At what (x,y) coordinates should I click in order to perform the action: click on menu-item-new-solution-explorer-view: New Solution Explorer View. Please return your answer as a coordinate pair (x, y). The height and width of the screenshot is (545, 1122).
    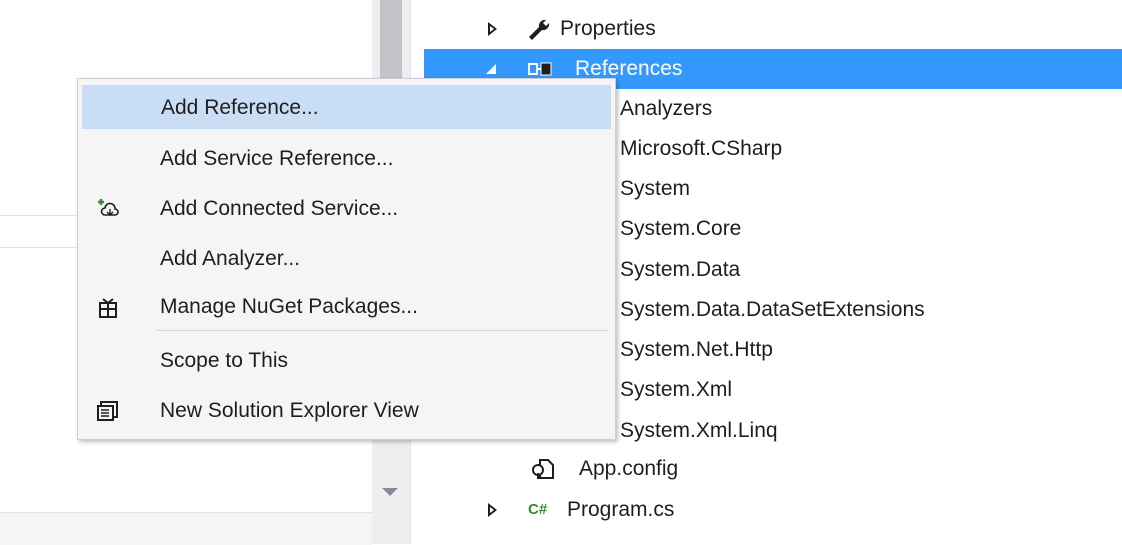
    Looking at the image, I should click on (346, 411).